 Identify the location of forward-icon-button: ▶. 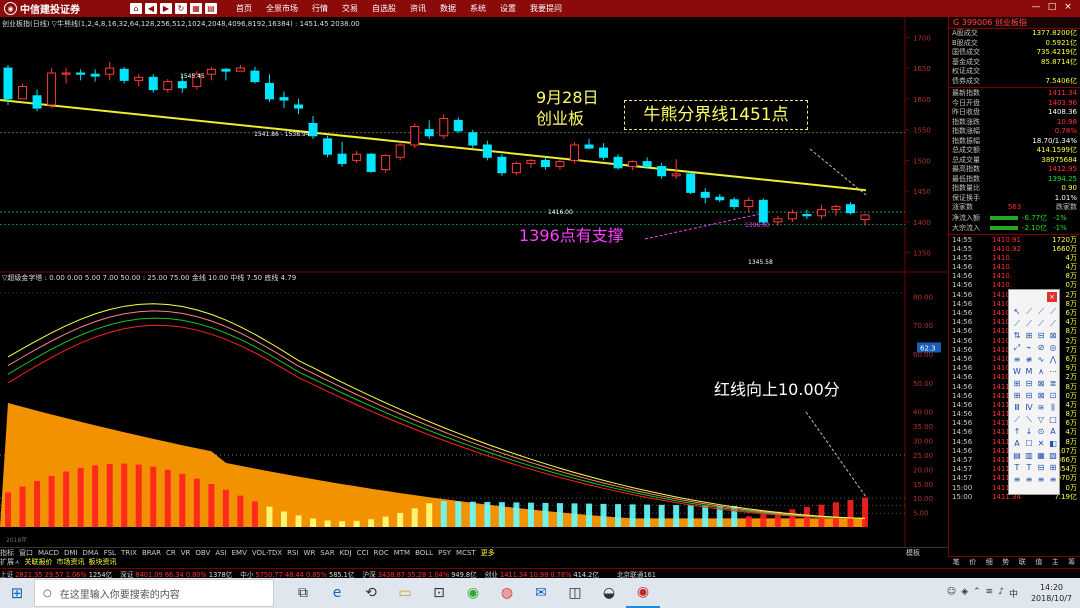
(166, 8).